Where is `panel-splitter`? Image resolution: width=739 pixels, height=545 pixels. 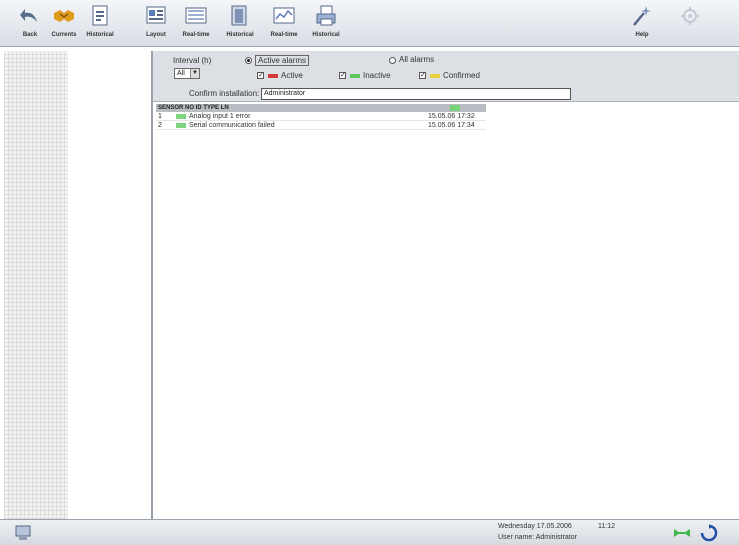
panel-splitter is located at coordinates (152, 285).